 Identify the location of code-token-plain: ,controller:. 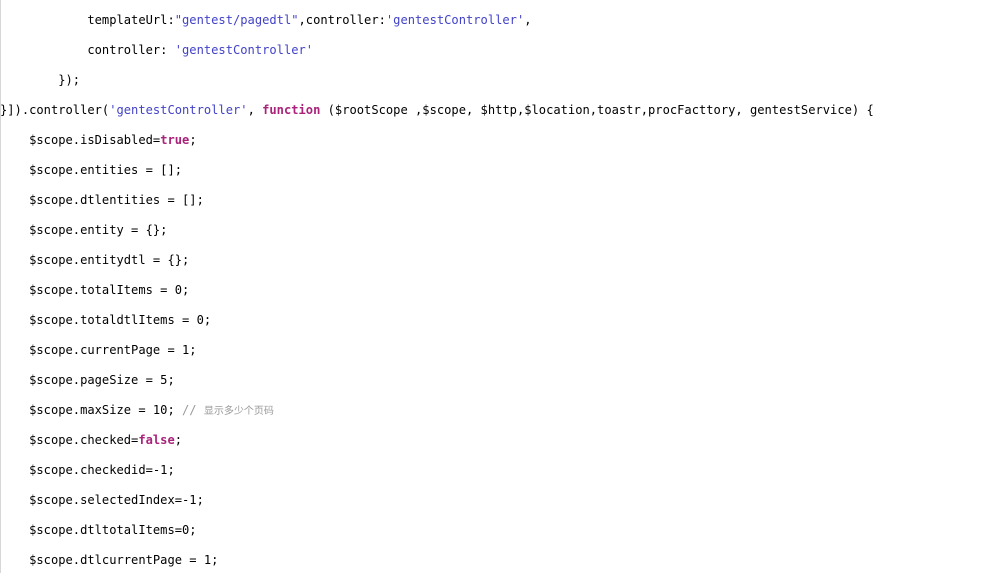
(342, 20).